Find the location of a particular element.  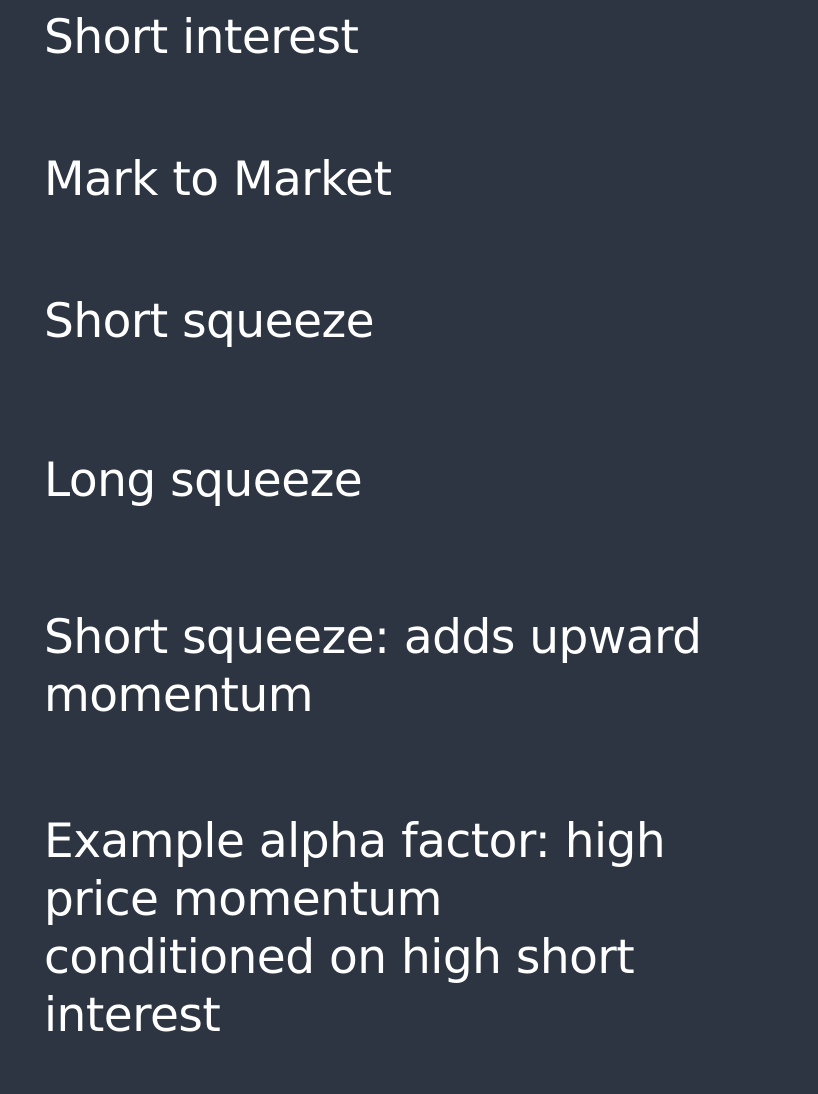

term-mark-to-market: Mark to Market is located at coordinates (218, 179).